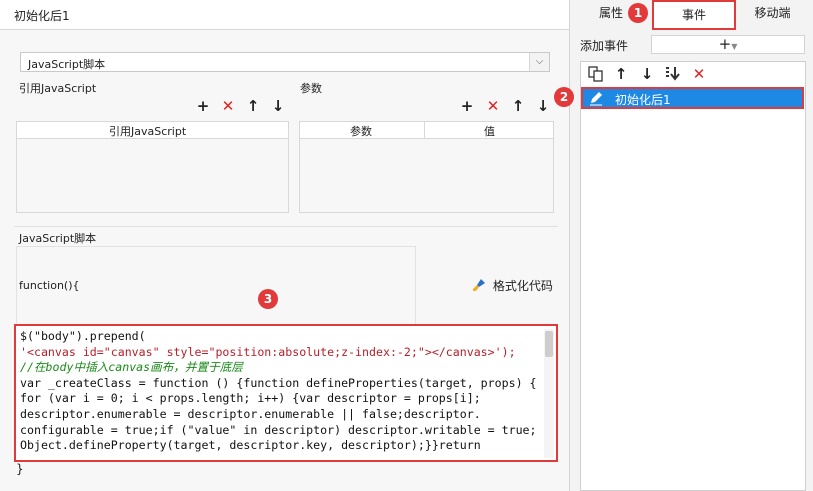 This screenshot has width=813, height=491. Describe the element at coordinates (489, 131) in the screenshot. I see `value-column-header: 值` at that location.